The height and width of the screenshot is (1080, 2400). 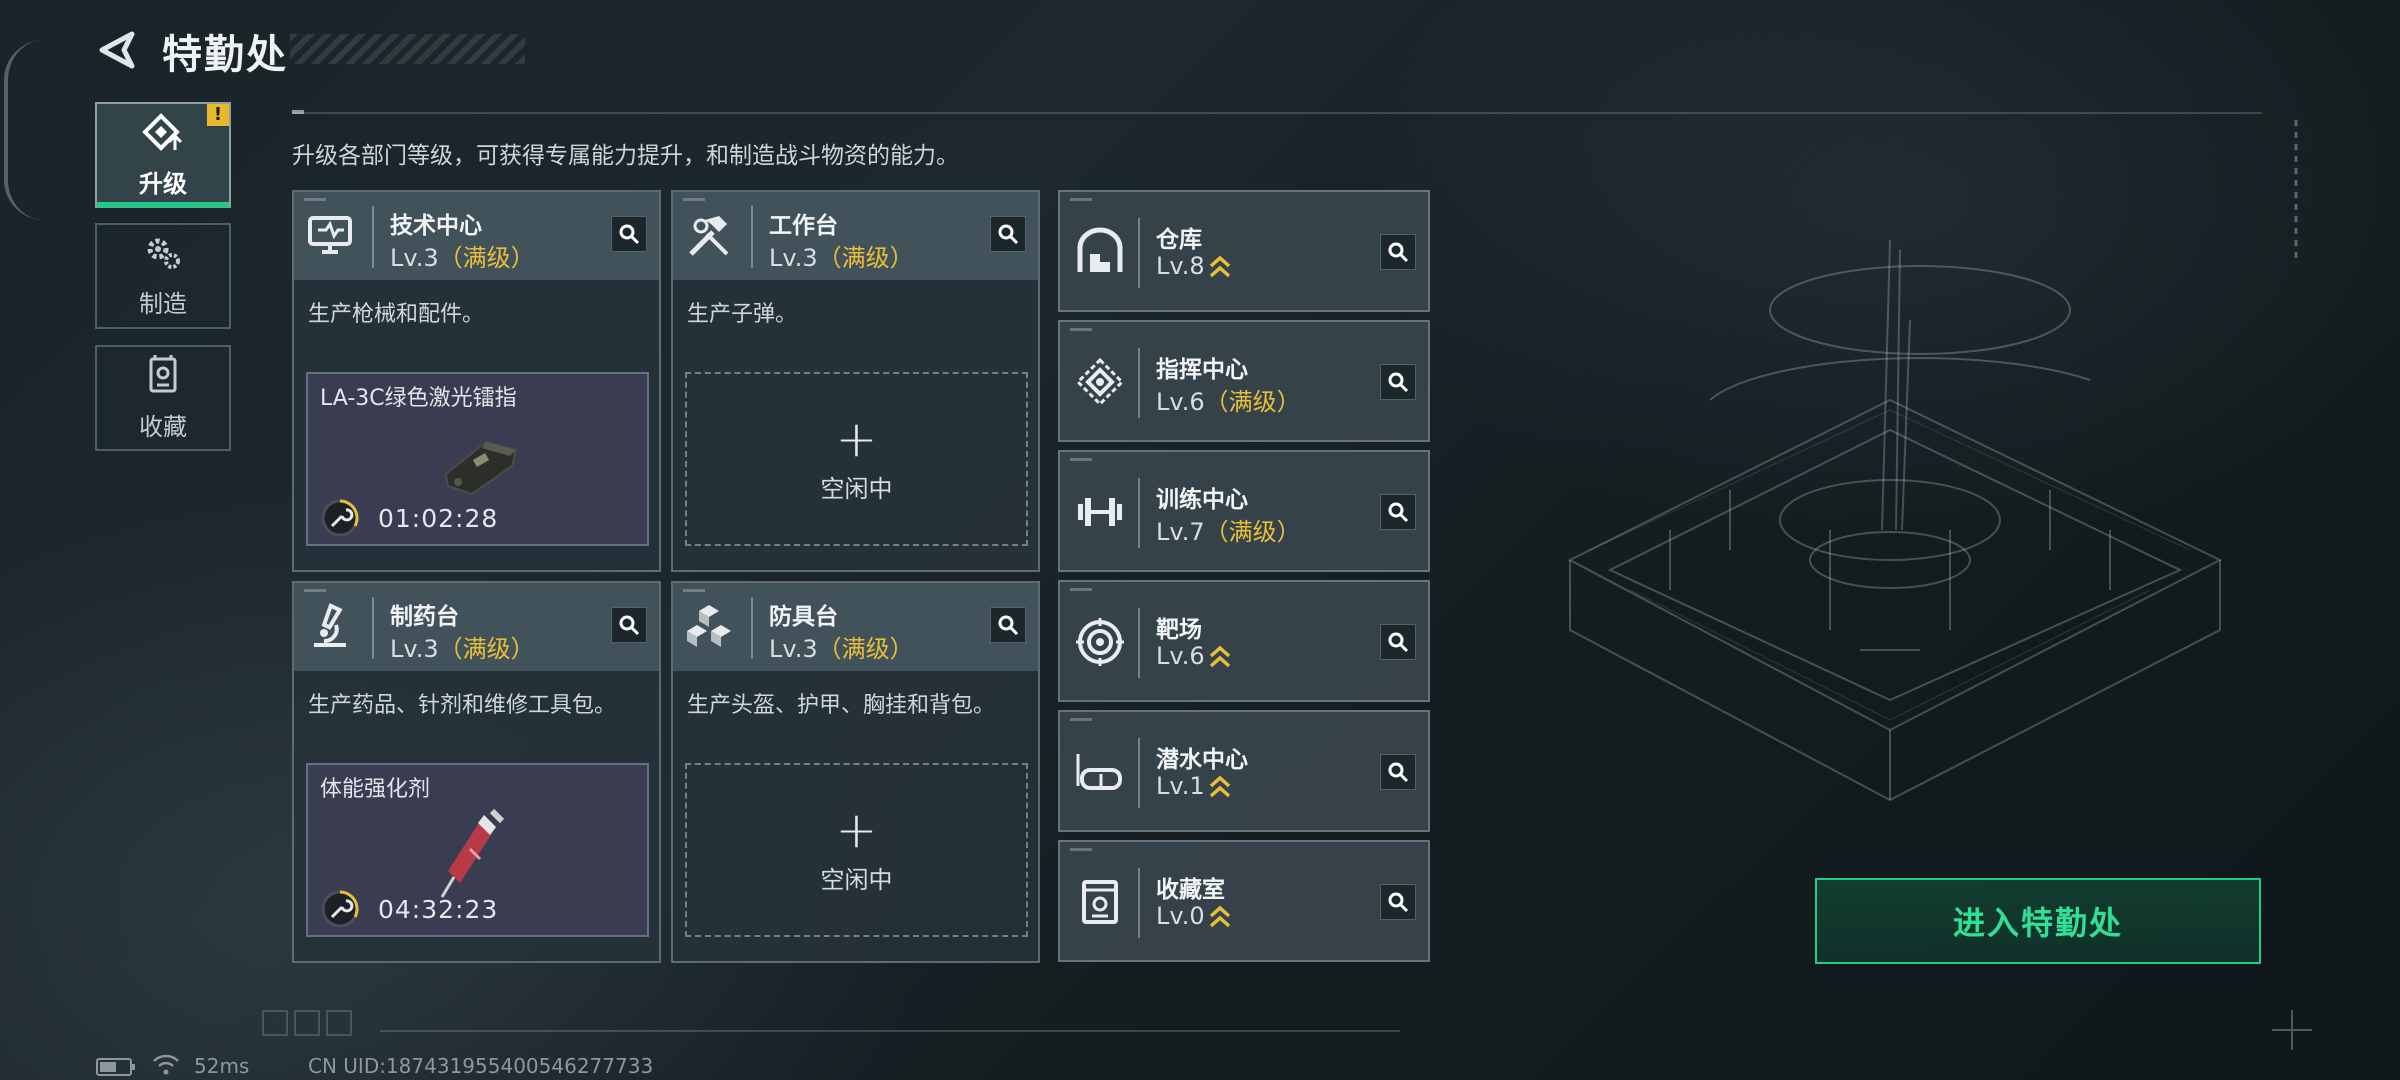 What do you see at coordinates (1180, 266) in the screenshot?
I see `level-value: Lv.8` at bounding box center [1180, 266].